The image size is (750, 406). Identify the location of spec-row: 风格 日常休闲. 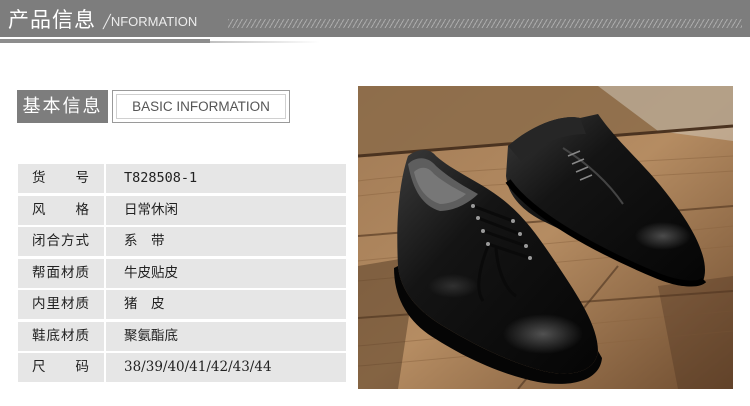
(182, 210).